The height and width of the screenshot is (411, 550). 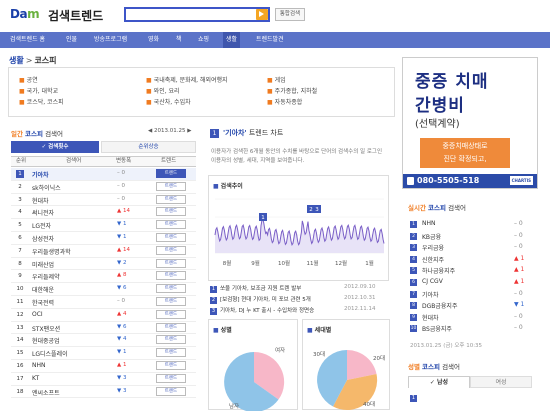 What do you see at coordinates (439, 382) in the screenshot?
I see `tab-male: ✓ 남성` at bounding box center [439, 382].